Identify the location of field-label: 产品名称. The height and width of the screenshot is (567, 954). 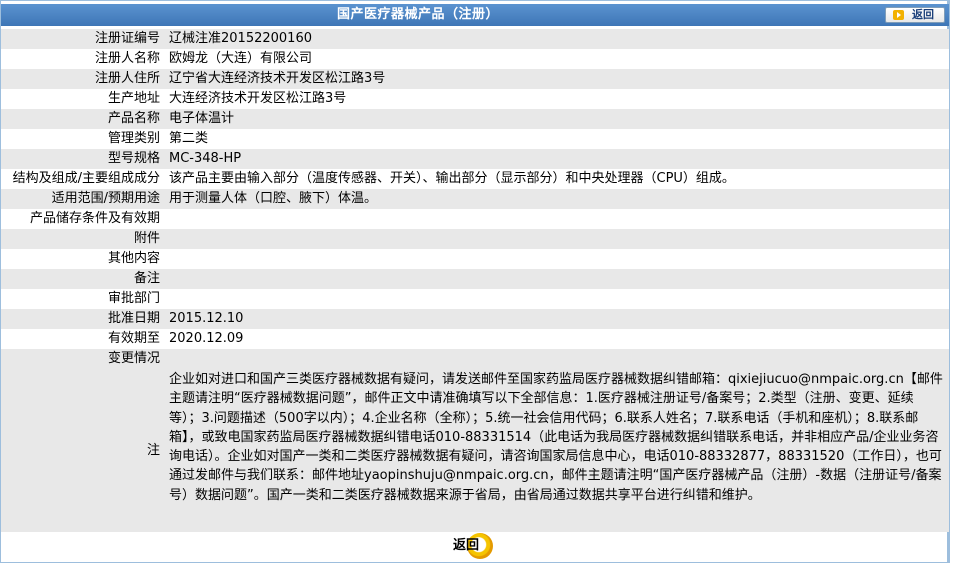
(82, 119).